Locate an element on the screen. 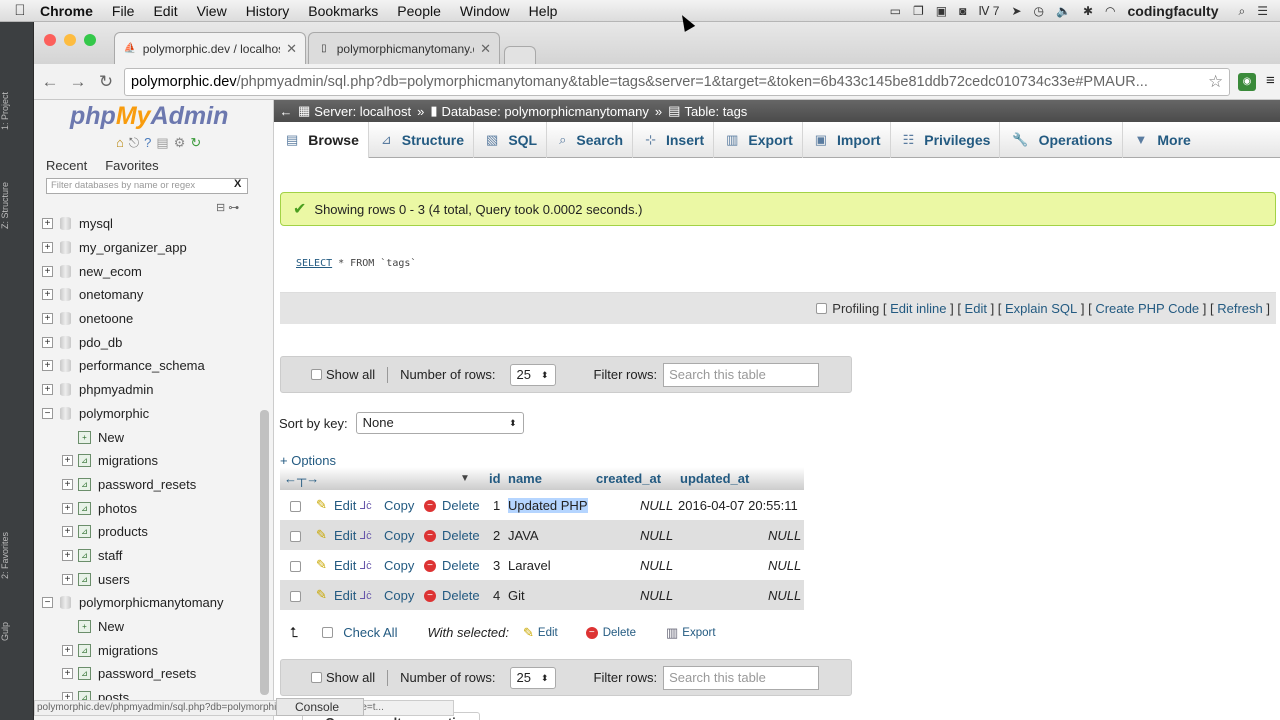 The width and height of the screenshot is (1280, 720). database-filter-input: Filter databases by name or regex is located at coordinates (147, 186).